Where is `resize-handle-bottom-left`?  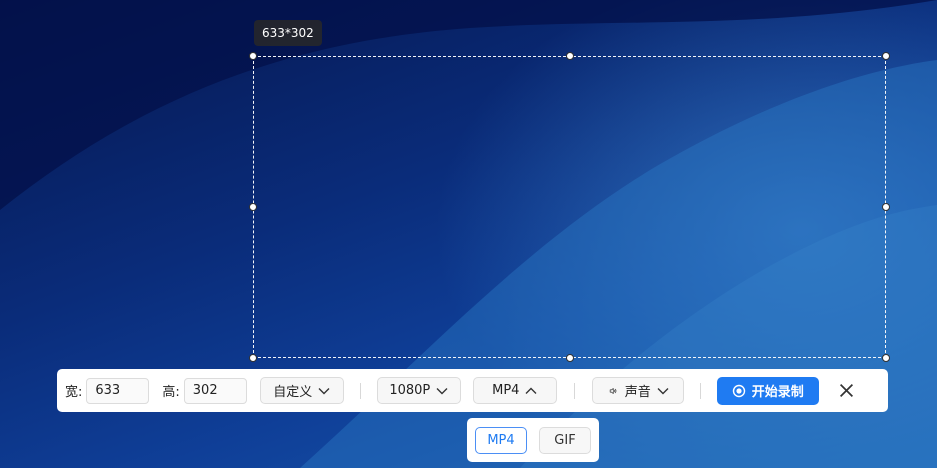 resize-handle-bottom-left is located at coordinates (253, 358).